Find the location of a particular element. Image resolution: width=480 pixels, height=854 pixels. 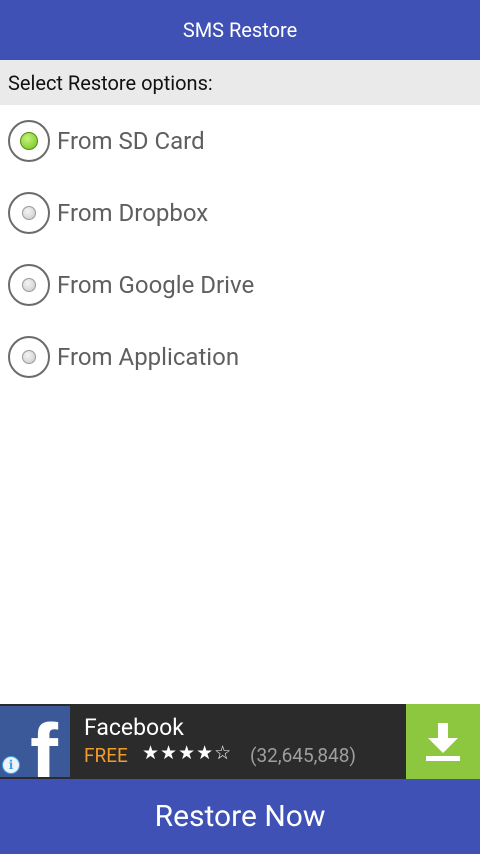

app-header: SMS Restore is located at coordinates (240, 30).